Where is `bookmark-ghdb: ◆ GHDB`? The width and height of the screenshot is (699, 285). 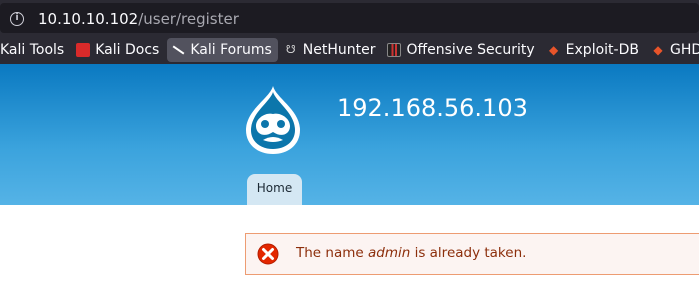
bookmark-ghdb: ◆ GHDB is located at coordinates (673, 50).